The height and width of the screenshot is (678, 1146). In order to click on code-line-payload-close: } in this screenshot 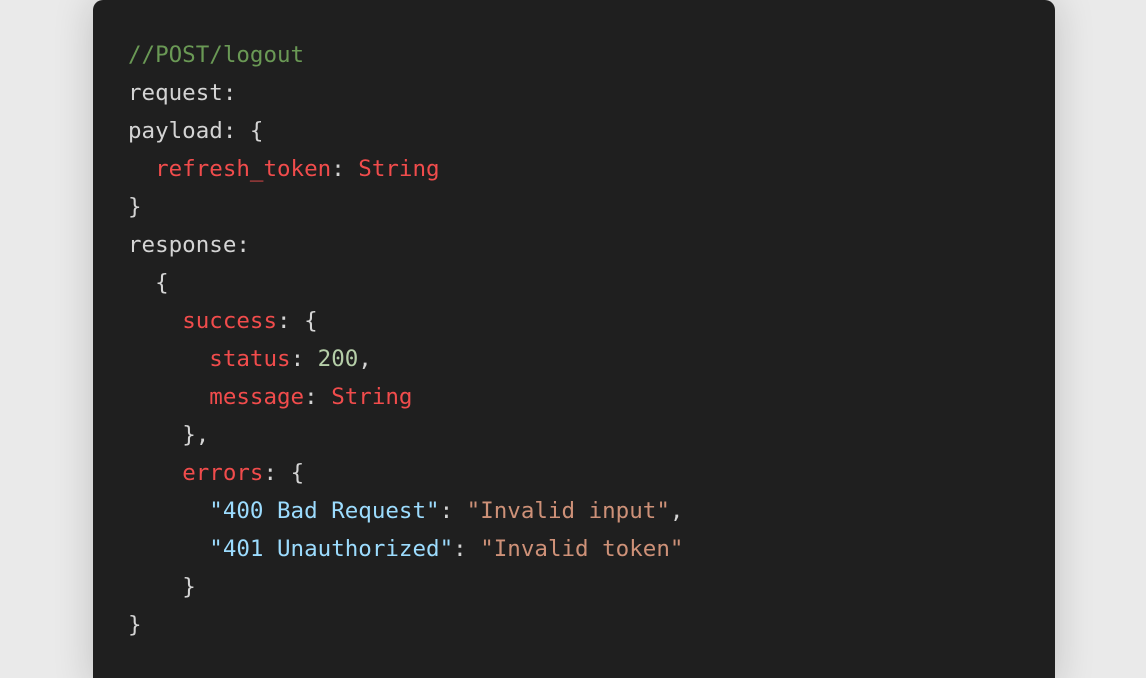, I will do `click(591, 207)`.